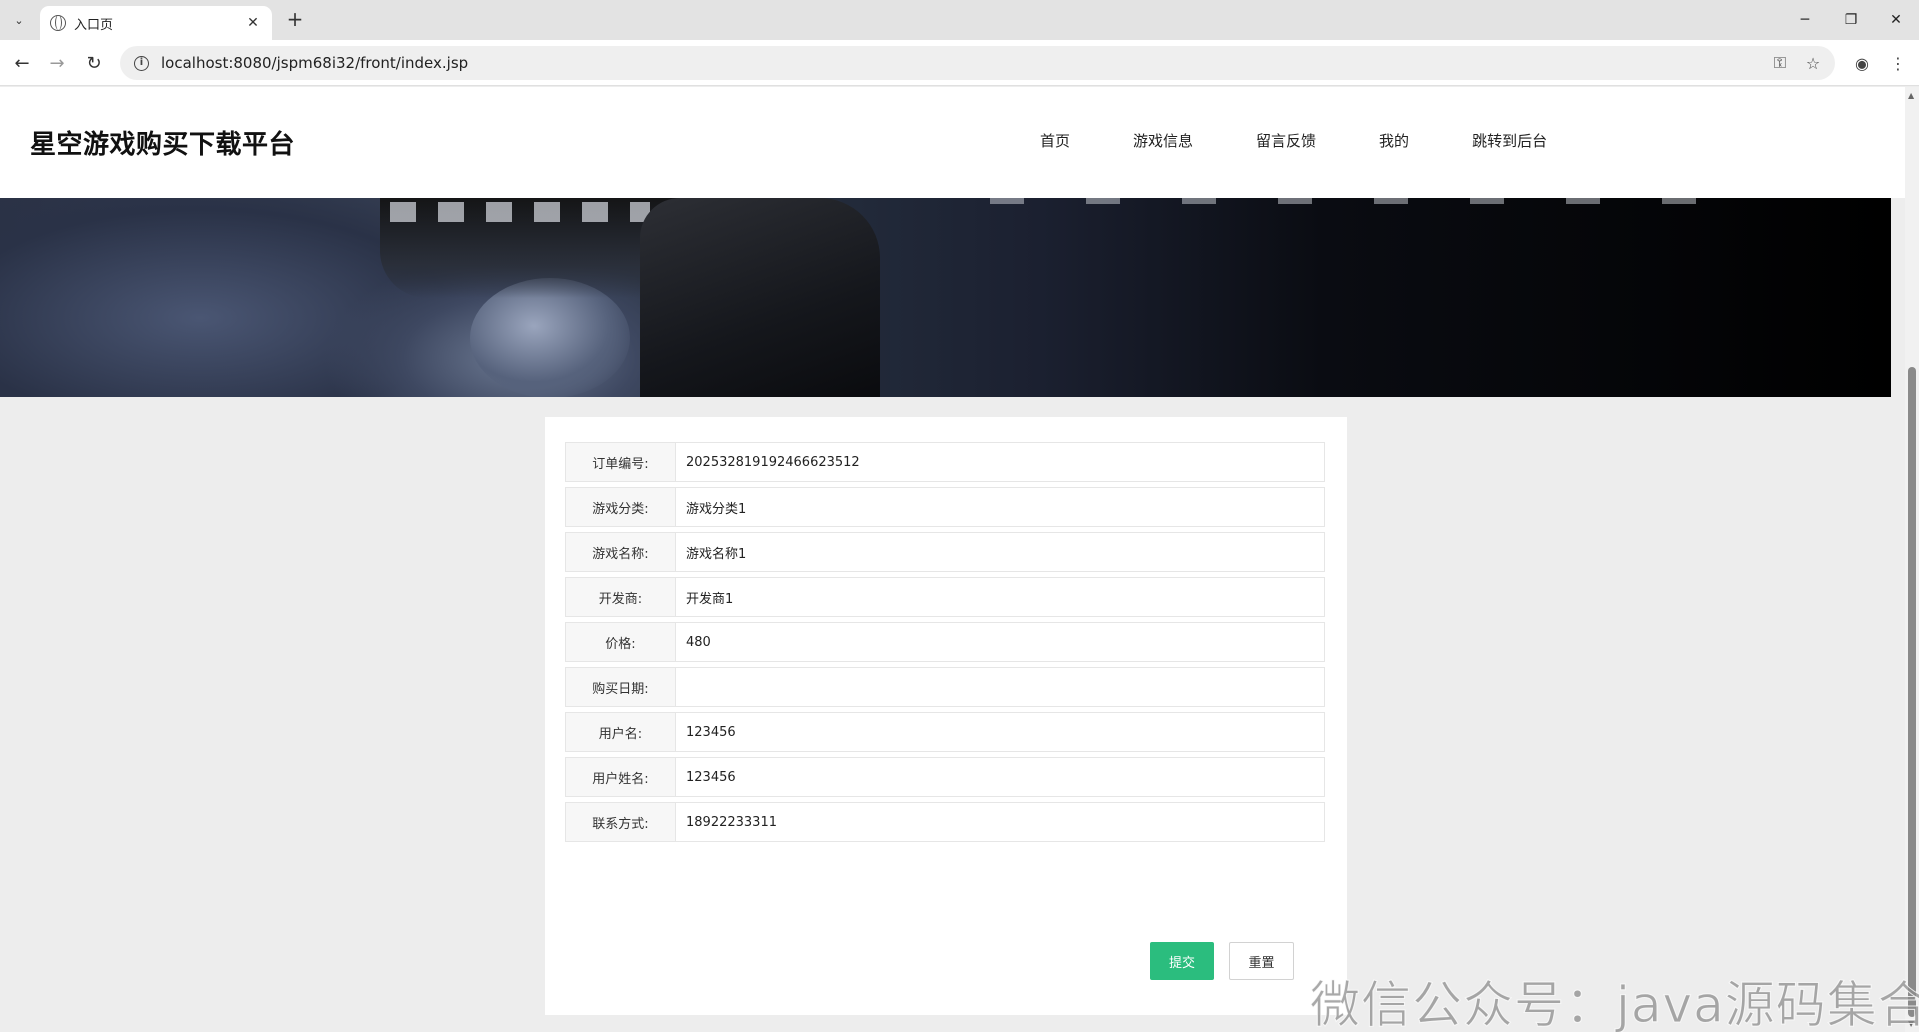 The width and height of the screenshot is (1919, 1032). Describe the element at coordinates (94, 63) in the screenshot. I see `reload-icon: ↻` at that location.